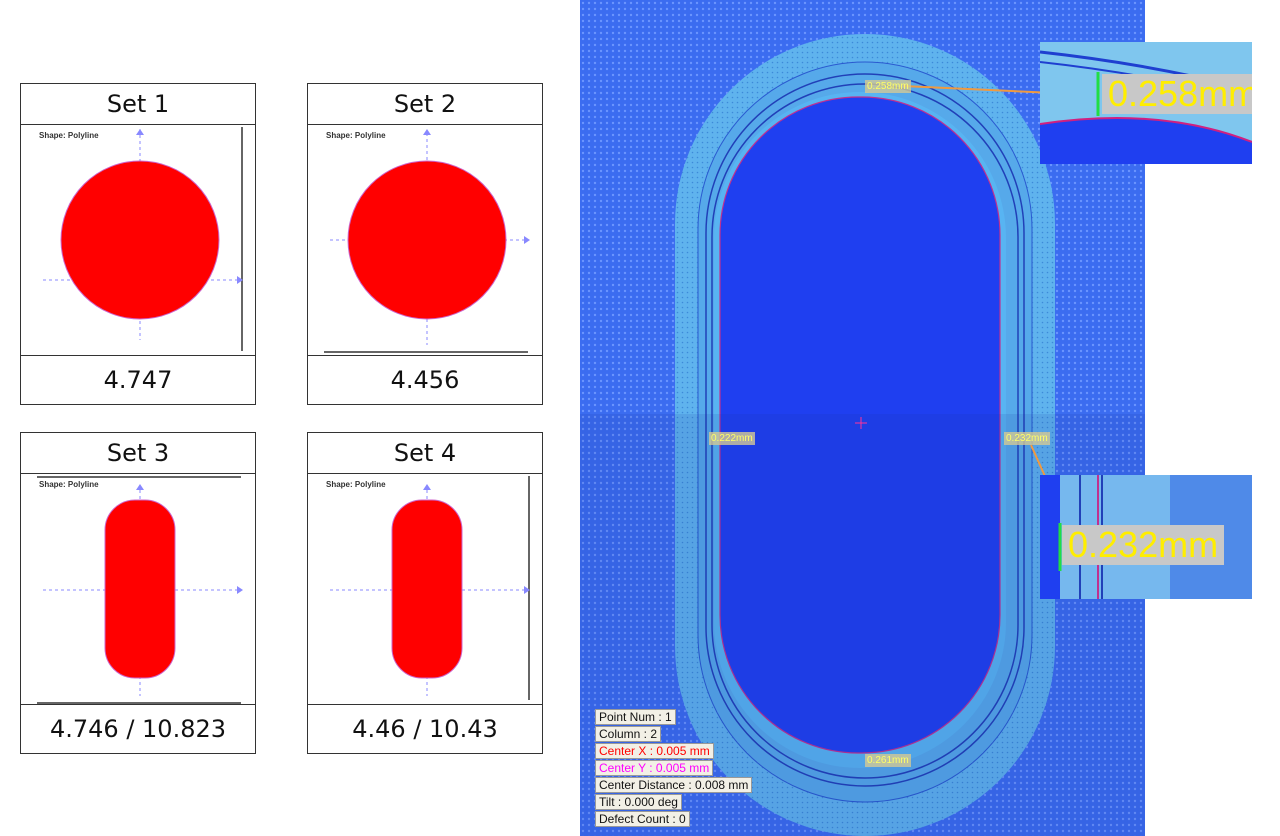 Image resolution: width=1280 pixels, height=836 pixels. Describe the element at coordinates (1143, 545) in the screenshot. I see `zoom-right-label: 0.232mm` at that location.